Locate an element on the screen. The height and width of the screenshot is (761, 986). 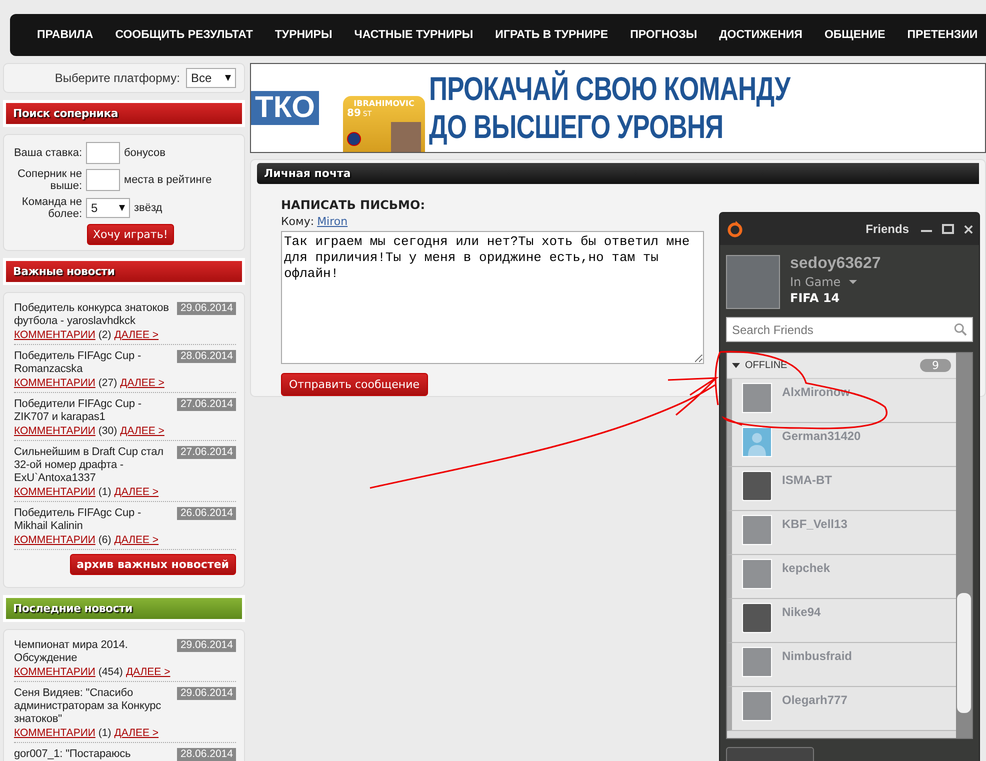
emblem-avatar-icon is located at coordinates (757, 486).